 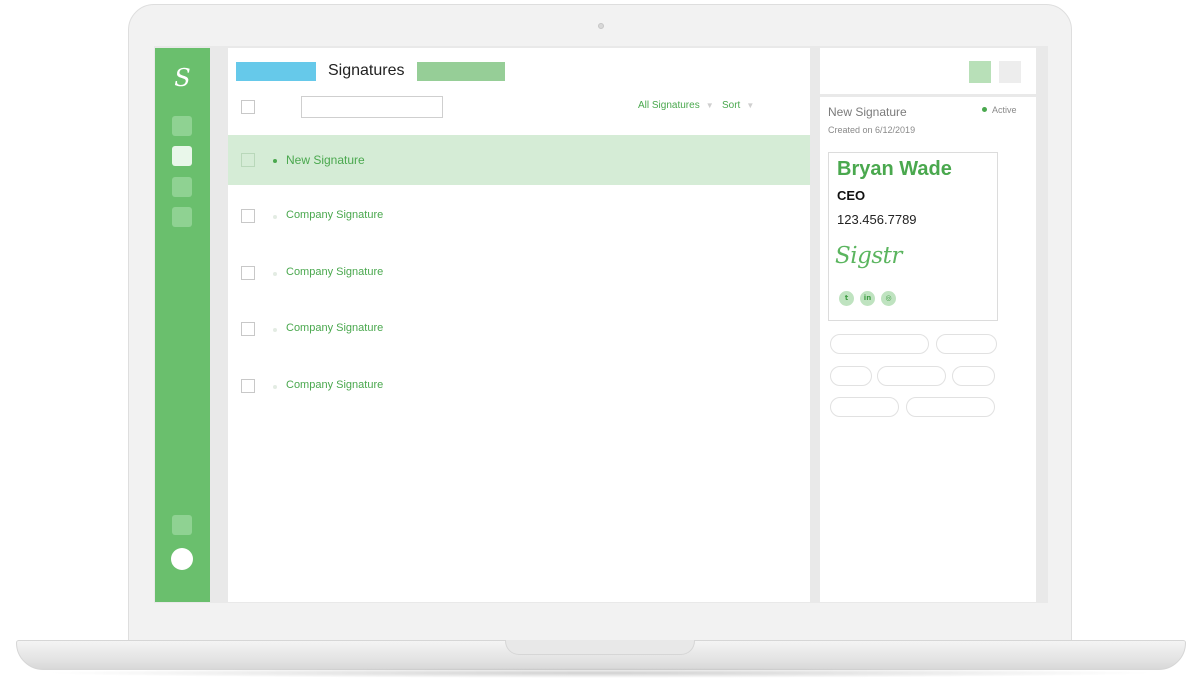 I want to click on avatar, so click(x=182, y=559).